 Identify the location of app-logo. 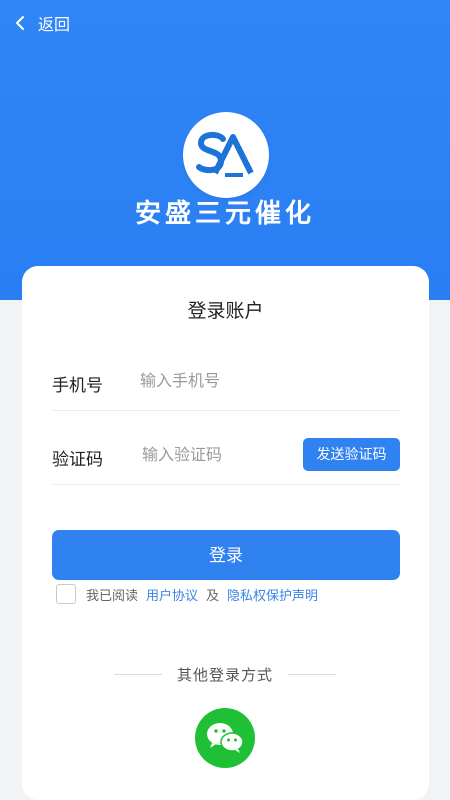
(226, 155).